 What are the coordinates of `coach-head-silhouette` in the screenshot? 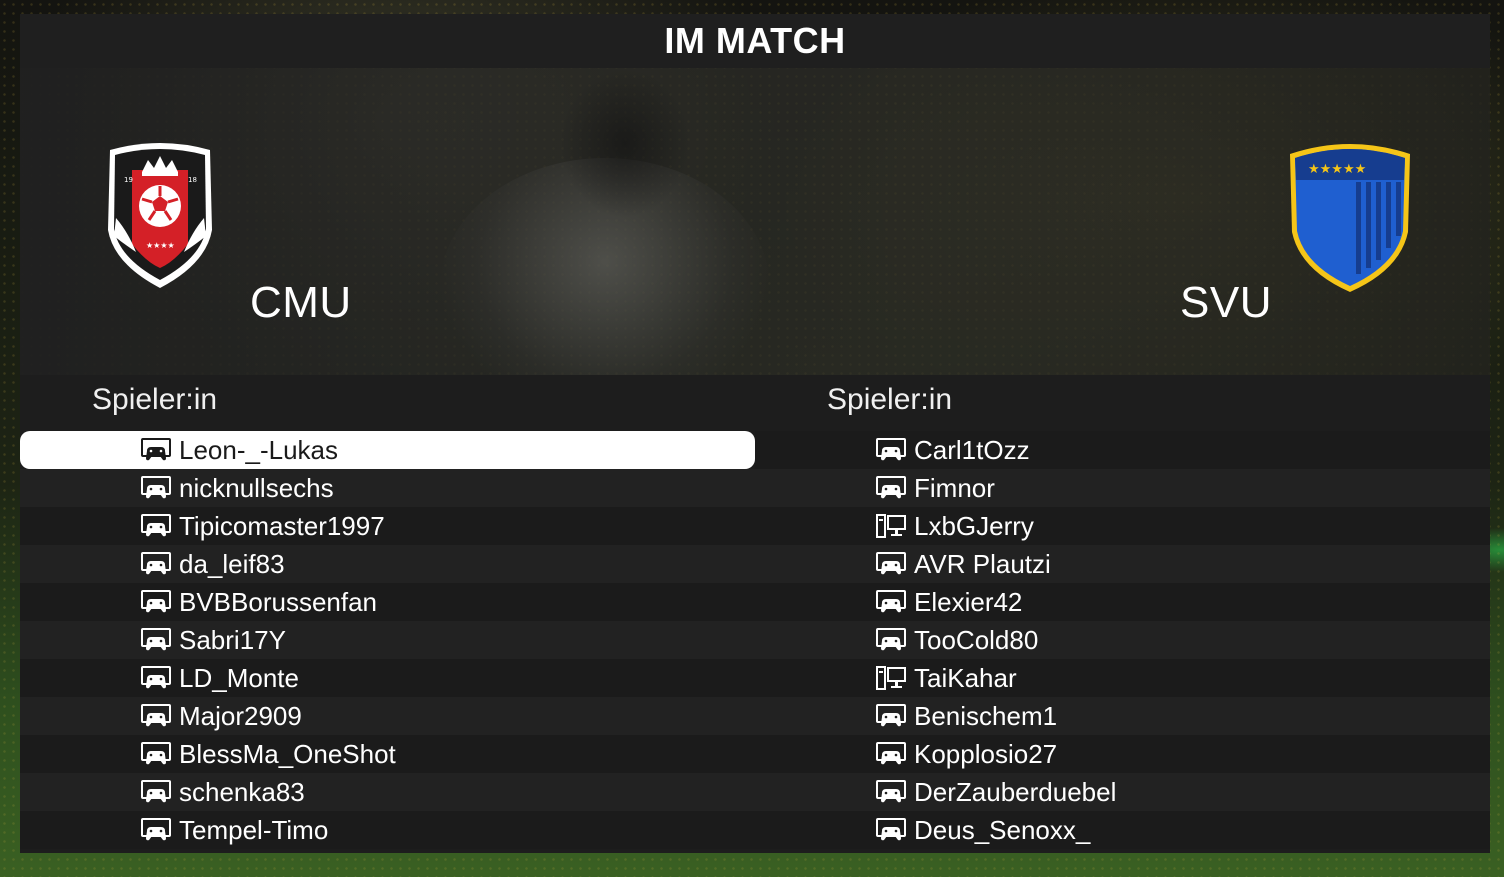 It's located at (625, 143).